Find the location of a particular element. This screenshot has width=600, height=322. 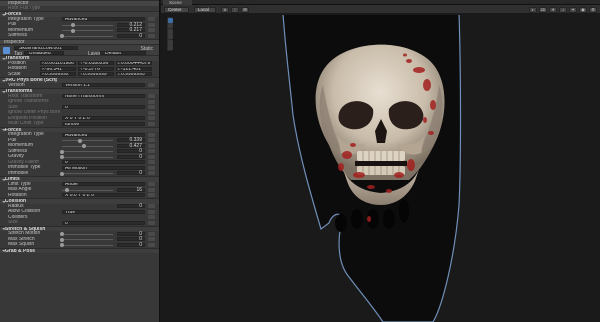

gizmo-toggle-icon: ◐ is located at coordinates (533, 9).